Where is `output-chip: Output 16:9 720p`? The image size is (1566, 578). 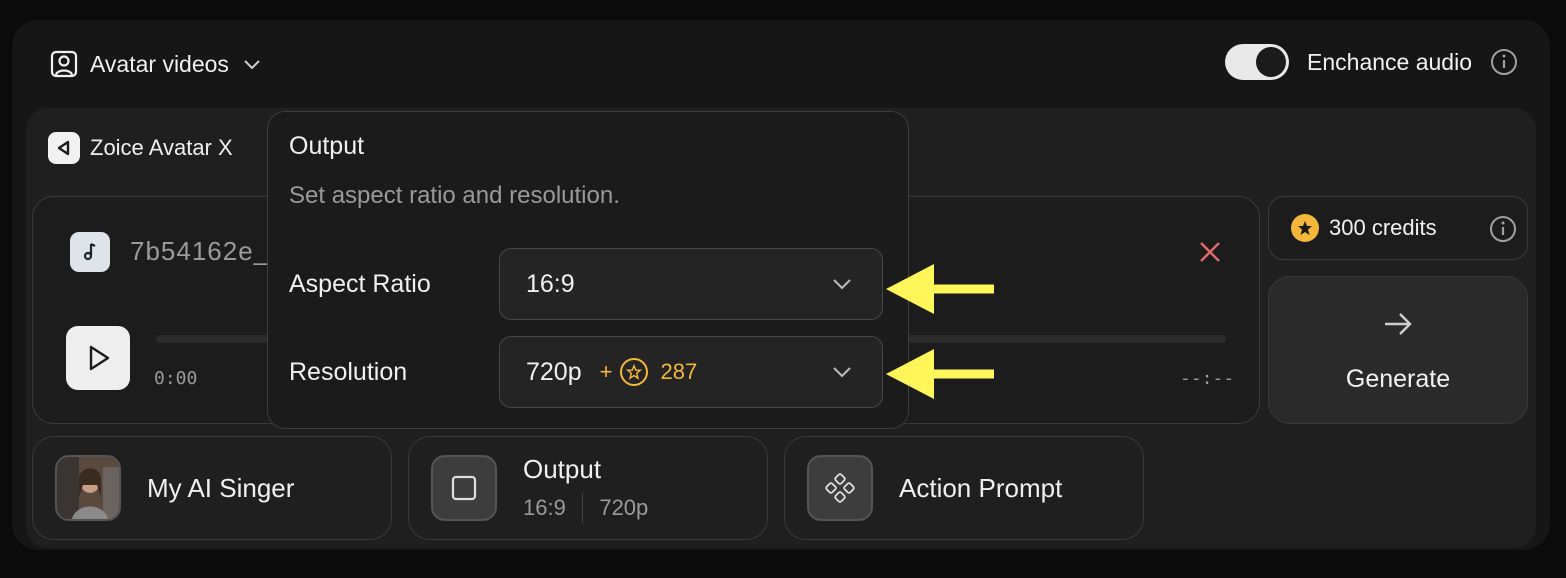 output-chip: Output 16:9 720p is located at coordinates (588, 488).